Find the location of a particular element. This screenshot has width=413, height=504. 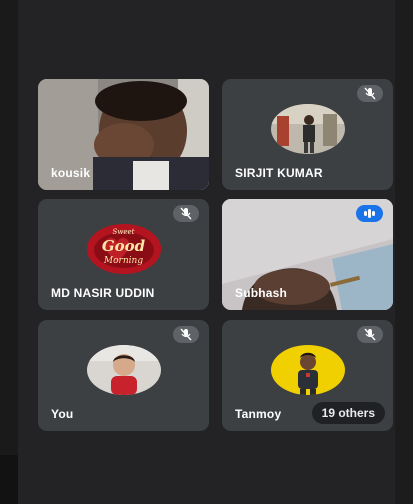

participant-tile-tanmoy: Tanmoy 19 others is located at coordinates (307, 375).